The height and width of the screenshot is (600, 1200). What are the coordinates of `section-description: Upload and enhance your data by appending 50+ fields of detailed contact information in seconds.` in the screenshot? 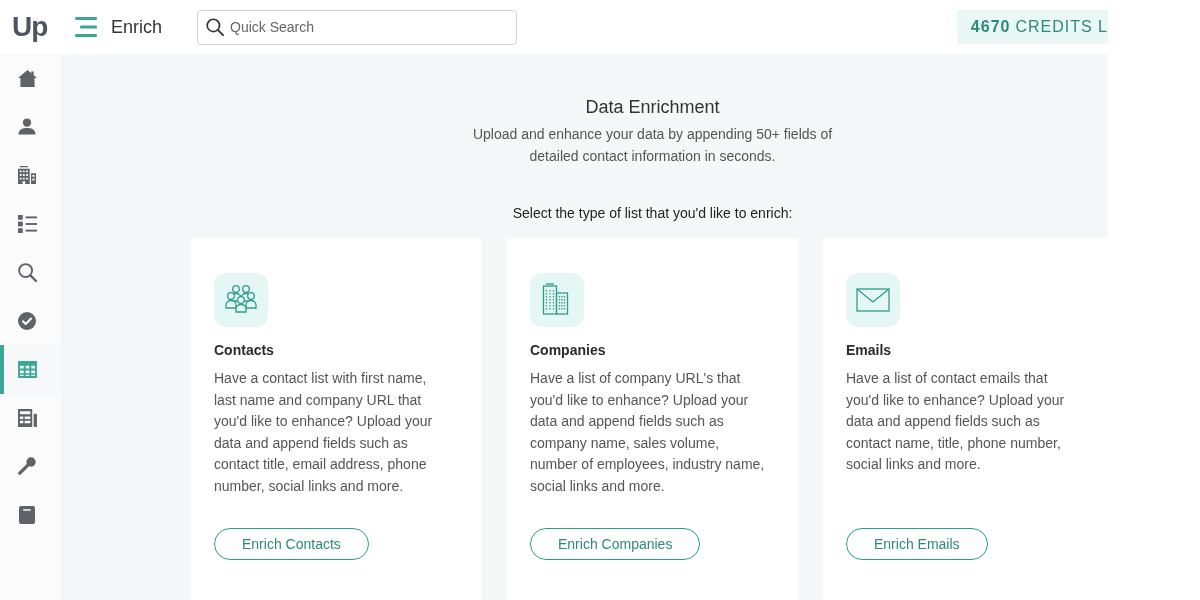 It's located at (652, 145).